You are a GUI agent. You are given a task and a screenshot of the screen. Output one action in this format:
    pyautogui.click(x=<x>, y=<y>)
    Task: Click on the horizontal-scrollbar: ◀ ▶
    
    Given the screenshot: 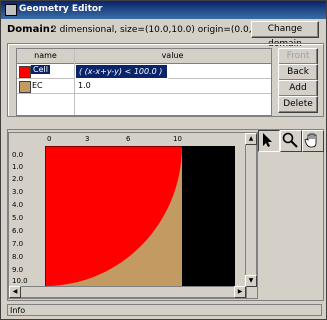 What is the action you would take?
    pyautogui.click(x=128, y=292)
    